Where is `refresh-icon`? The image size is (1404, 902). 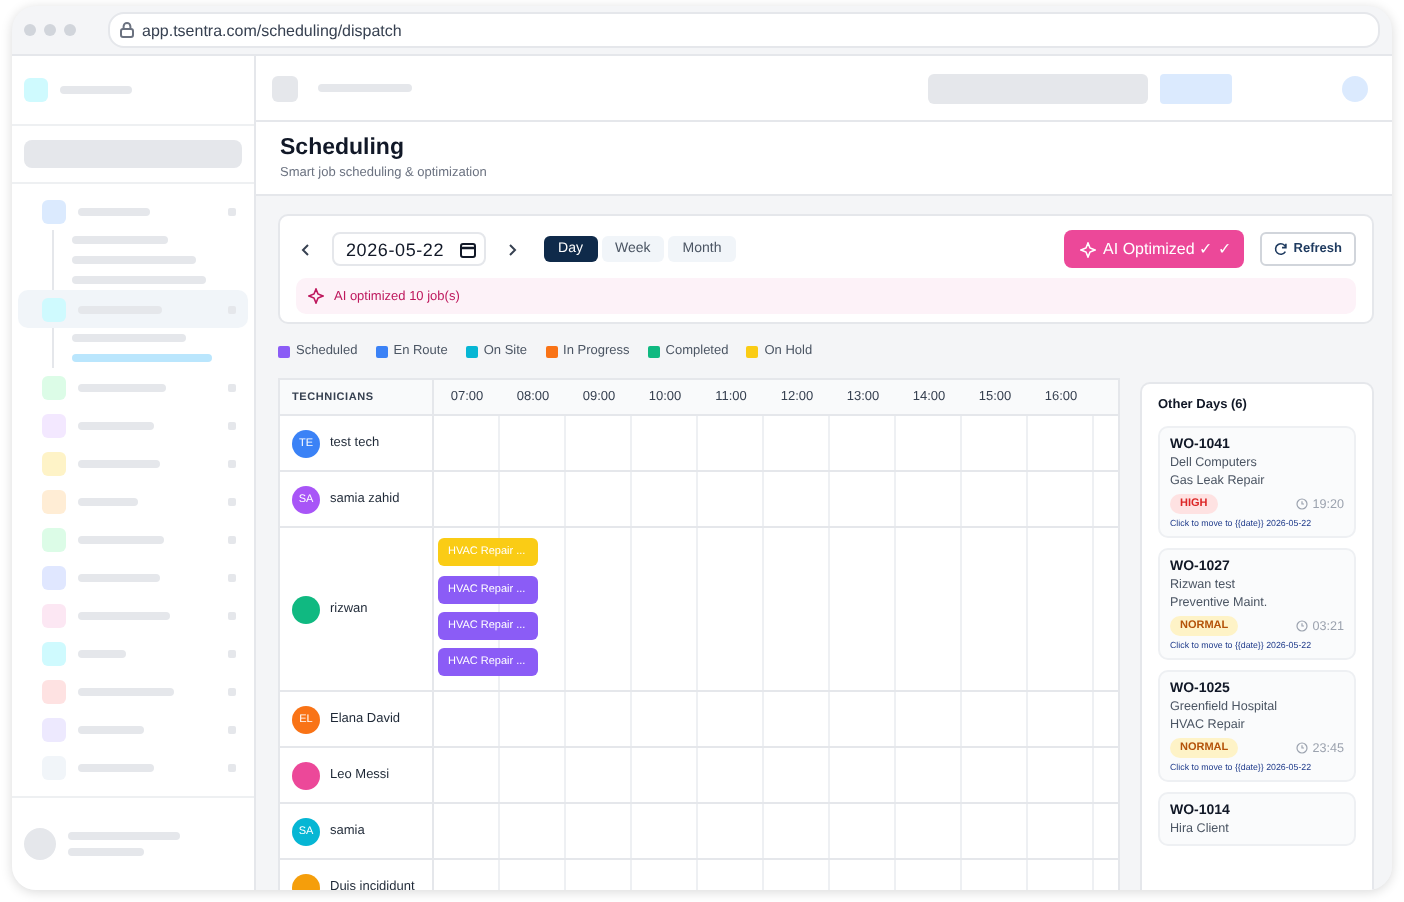 refresh-icon is located at coordinates (1280, 249).